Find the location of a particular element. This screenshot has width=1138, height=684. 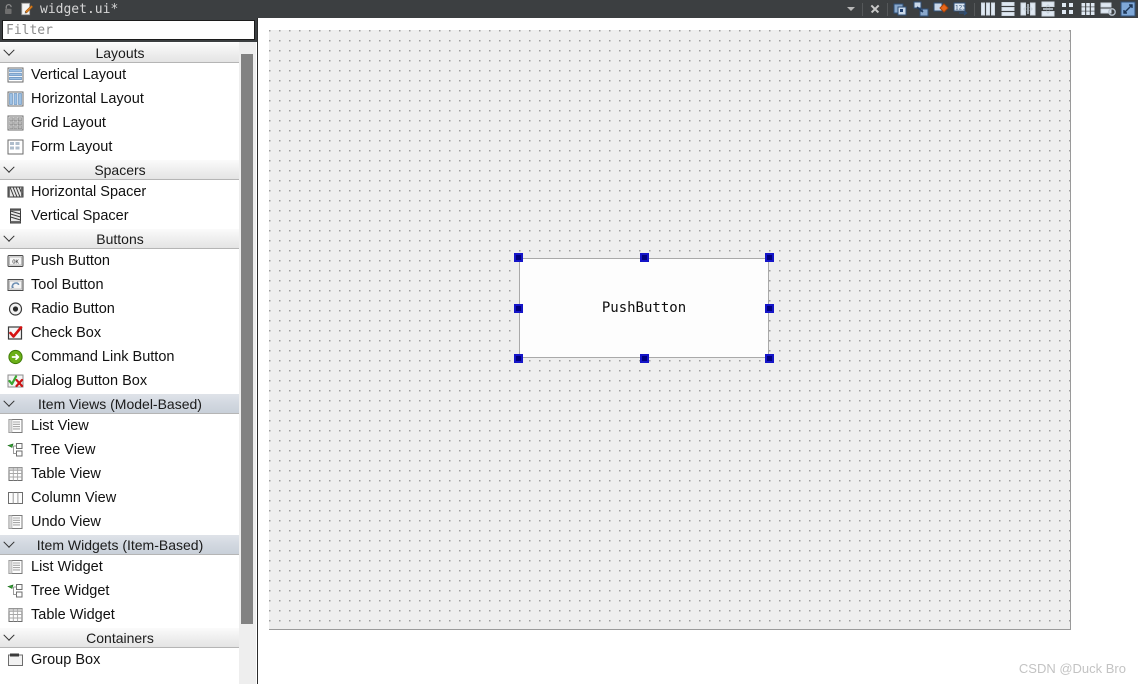

edit-buddies-icon is located at coordinates (941, 9).